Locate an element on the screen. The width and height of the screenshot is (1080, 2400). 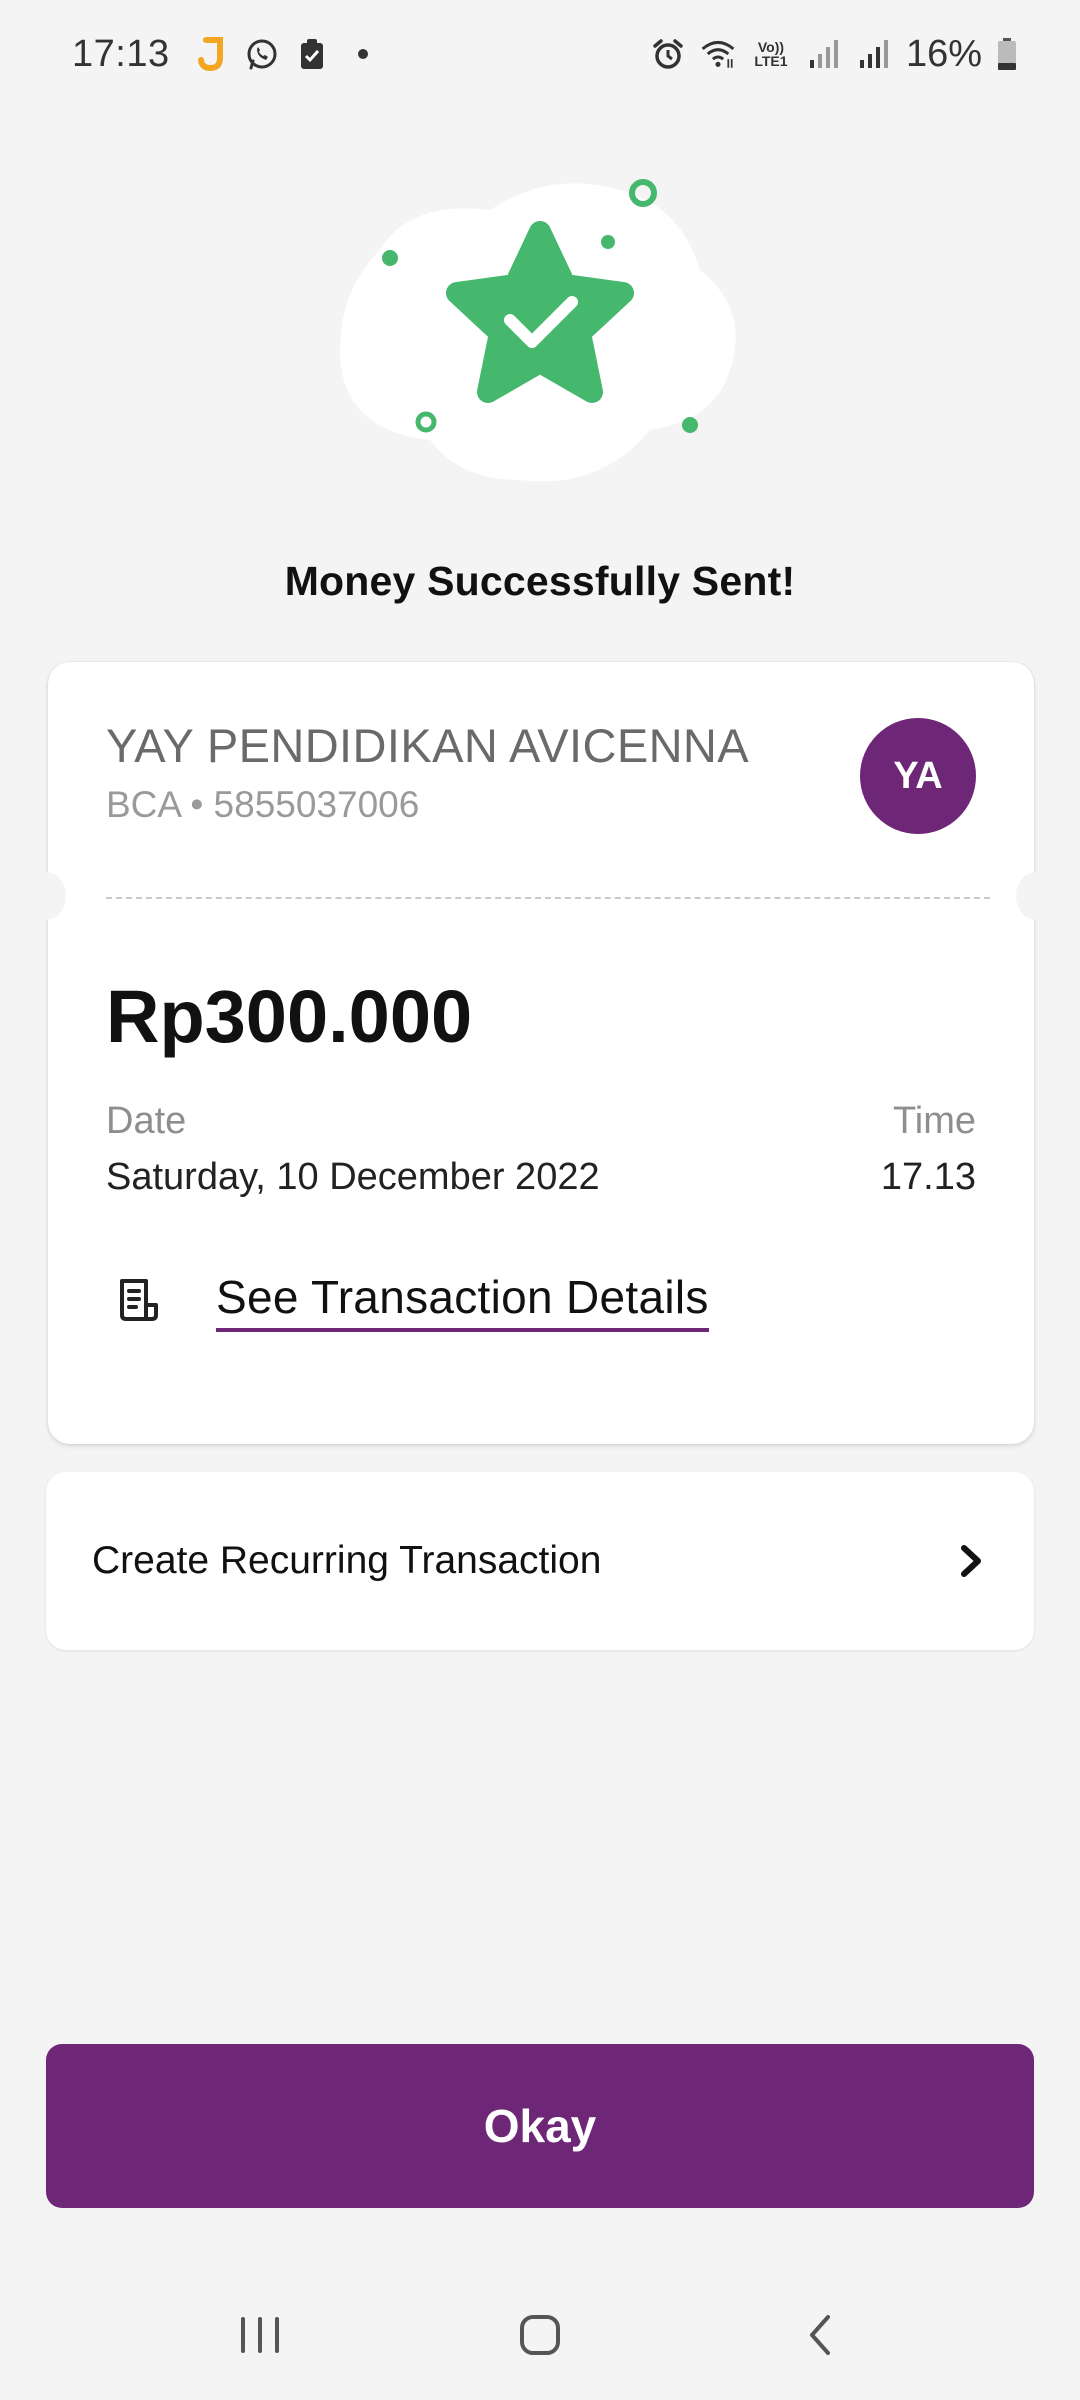
see-transaction-details-link: See Transaction Details is located at coordinates (410, 1301).